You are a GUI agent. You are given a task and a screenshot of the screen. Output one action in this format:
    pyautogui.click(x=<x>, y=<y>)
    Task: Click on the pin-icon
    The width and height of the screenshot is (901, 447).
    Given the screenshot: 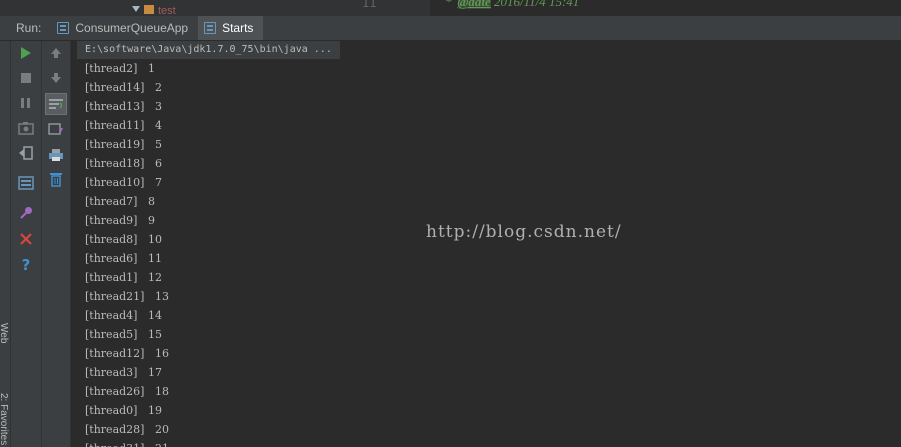 What is the action you would take?
    pyautogui.click(x=26, y=213)
    